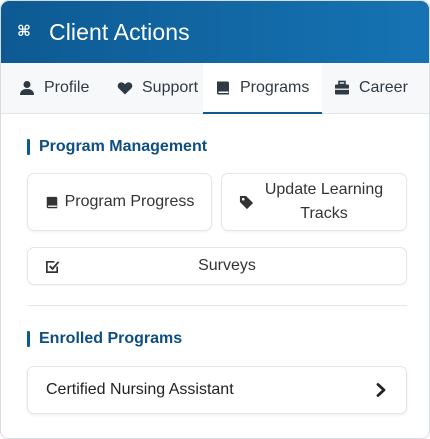 The width and height of the screenshot is (430, 439). I want to click on program-management-heading: Program Management, so click(117, 147).